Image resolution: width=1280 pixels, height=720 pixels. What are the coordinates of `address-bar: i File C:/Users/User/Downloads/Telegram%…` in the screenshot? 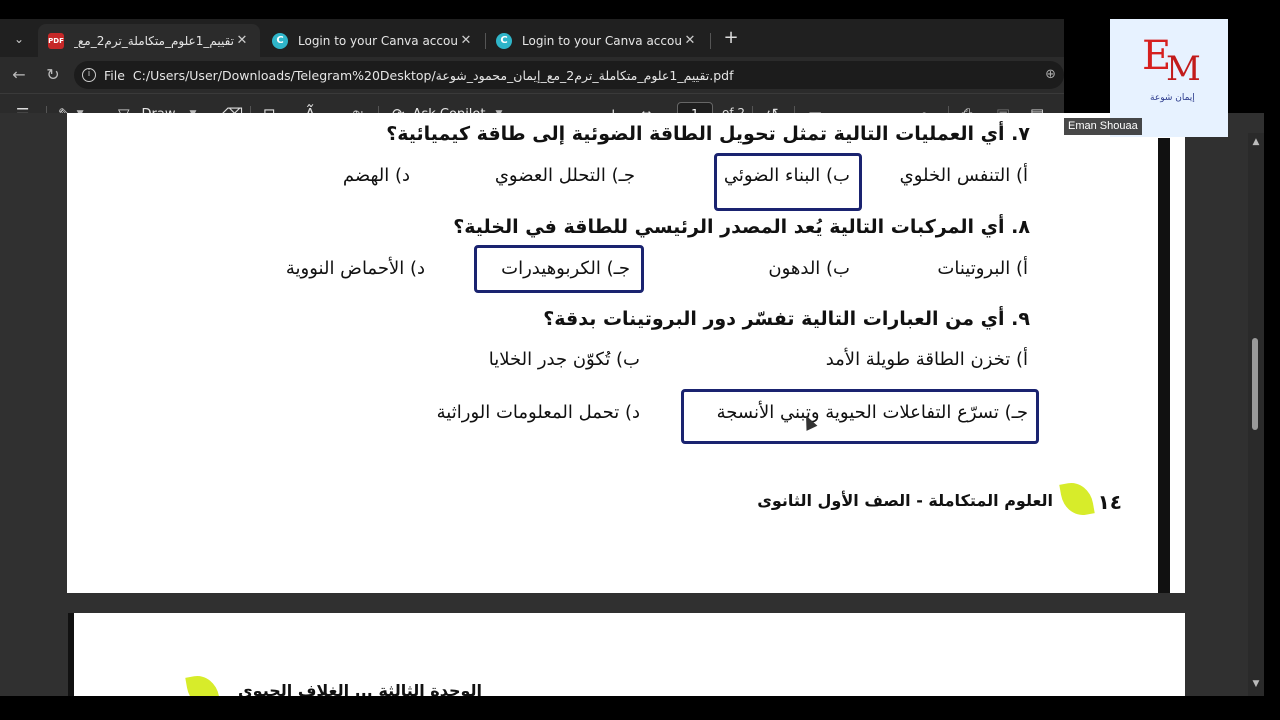 It's located at (569, 75).